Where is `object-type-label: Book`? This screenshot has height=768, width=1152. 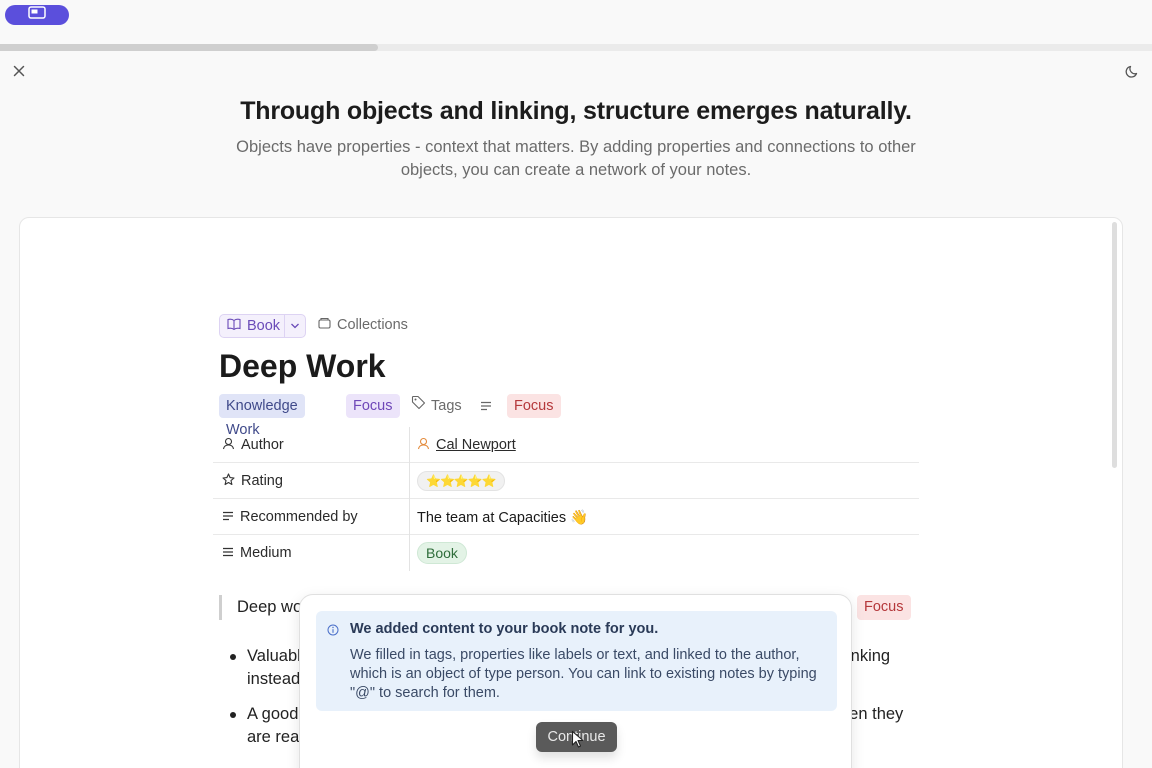 object-type-label: Book is located at coordinates (264, 326).